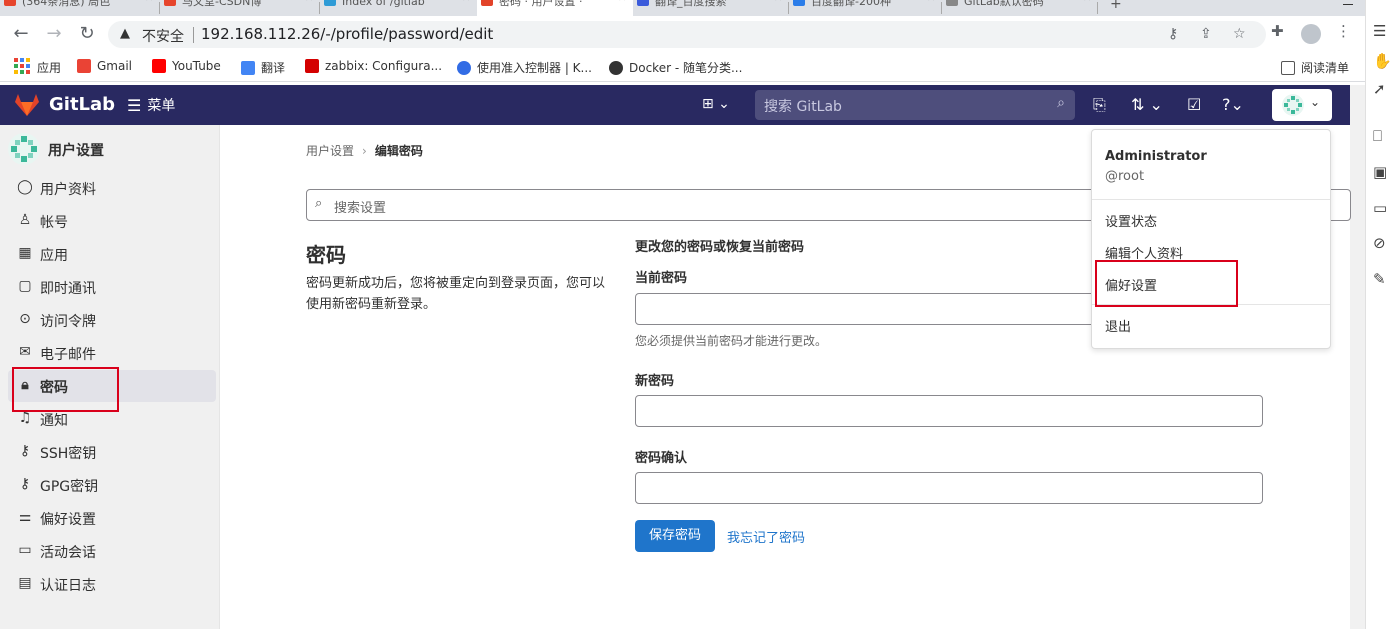  Describe the element at coordinates (383, 4) in the screenshot. I see `tab-title: Index of /gitlab` at that location.